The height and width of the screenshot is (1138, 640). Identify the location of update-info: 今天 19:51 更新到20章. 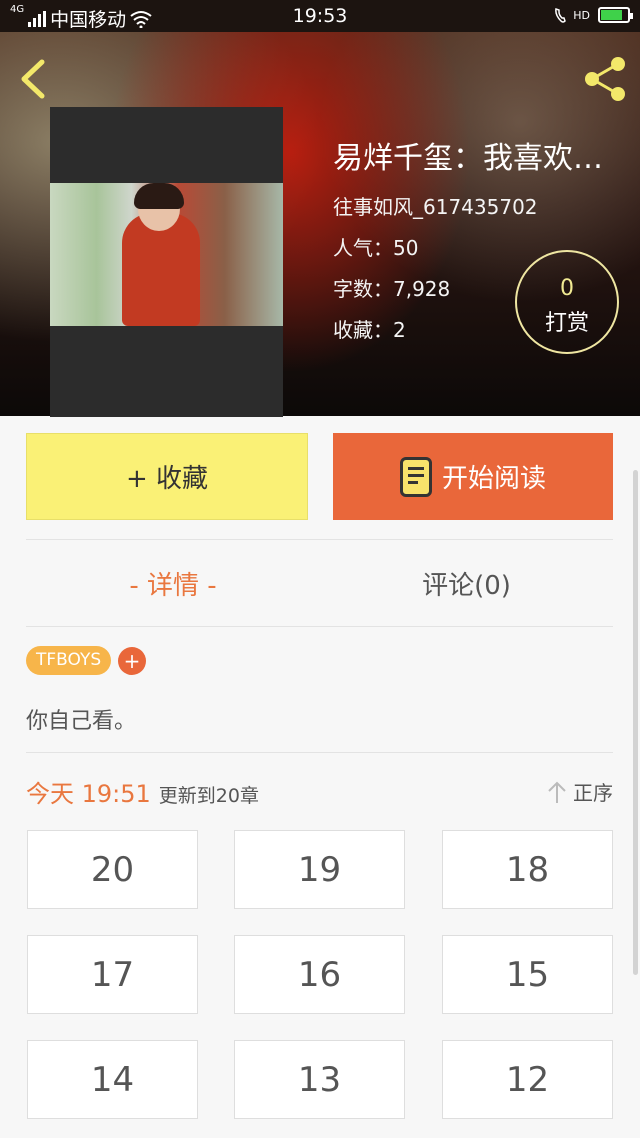
(142, 791).